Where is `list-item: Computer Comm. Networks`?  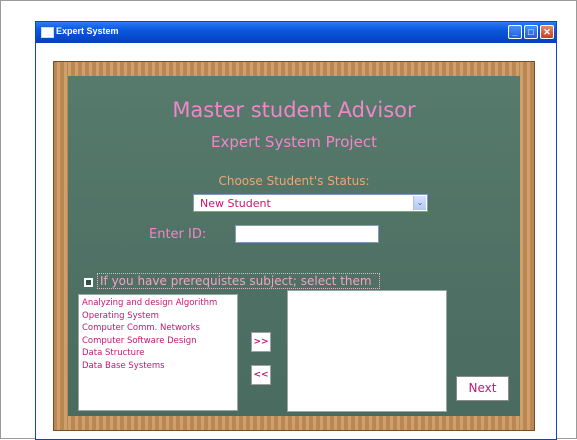 list-item: Computer Comm. Networks is located at coordinates (158, 328).